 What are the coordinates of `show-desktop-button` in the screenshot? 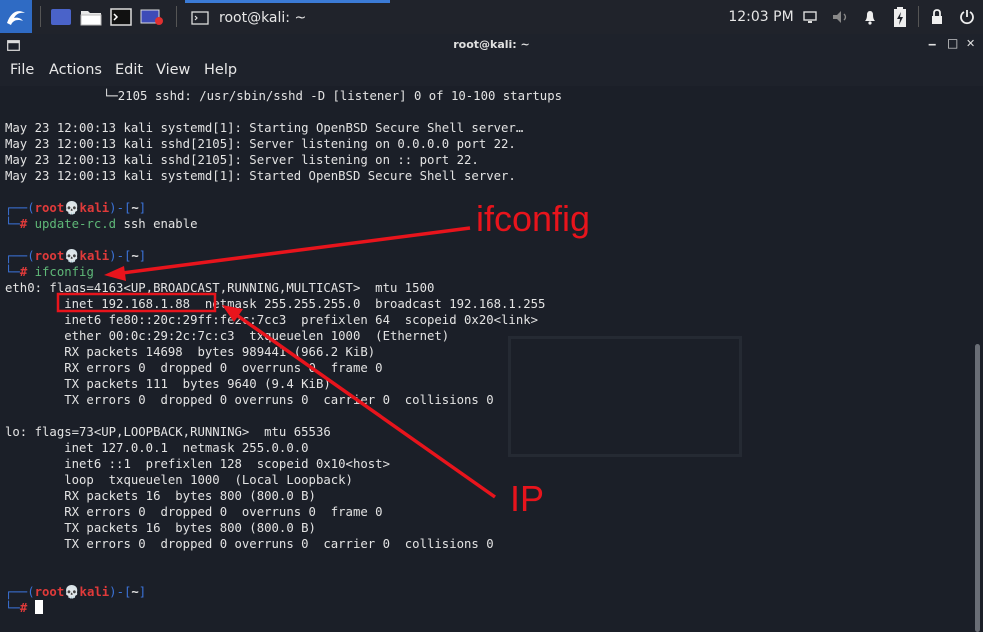 It's located at (61, 16).